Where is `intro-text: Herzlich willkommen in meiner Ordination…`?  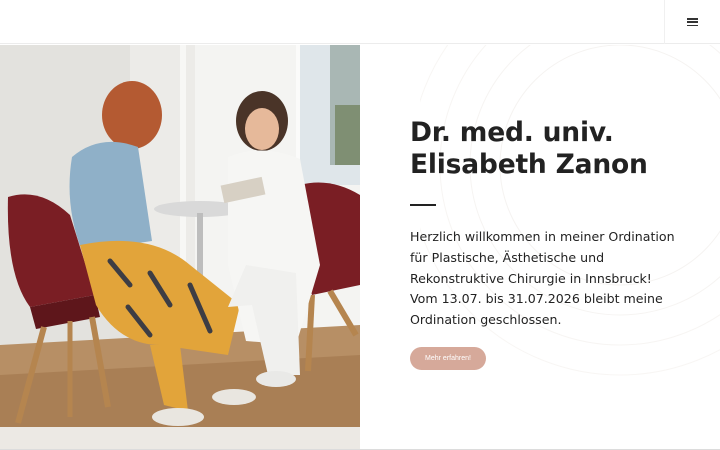
intro-text: Herzlich willkommen in meiner Ordination… is located at coordinates (542, 278).